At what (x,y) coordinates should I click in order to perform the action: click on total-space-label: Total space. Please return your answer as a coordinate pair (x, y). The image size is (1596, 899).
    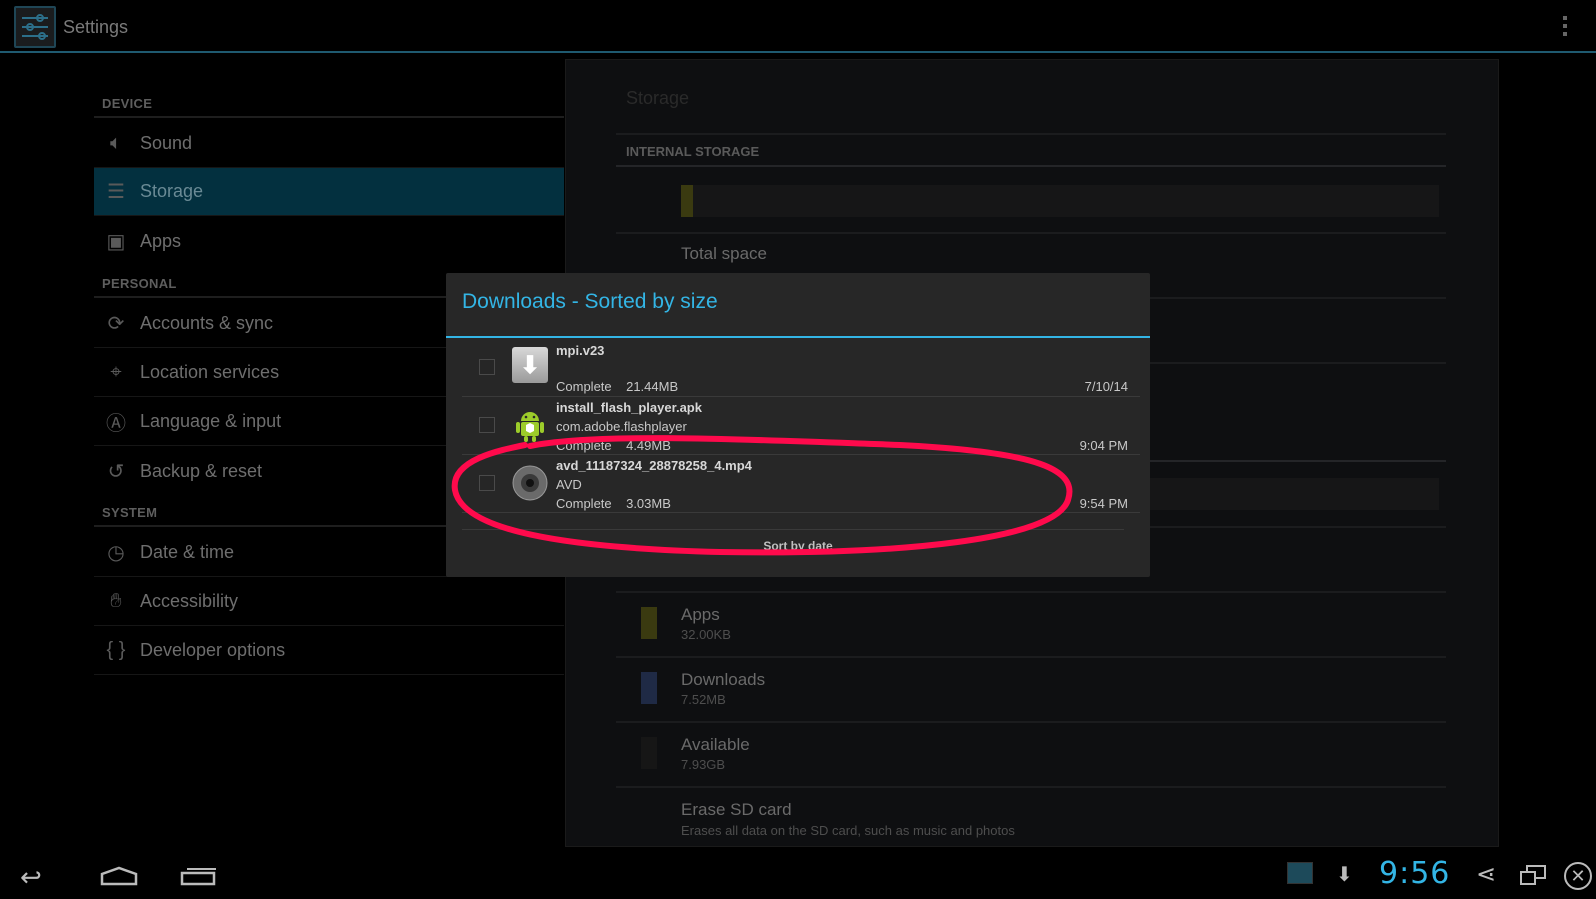
    Looking at the image, I should click on (724, 253).